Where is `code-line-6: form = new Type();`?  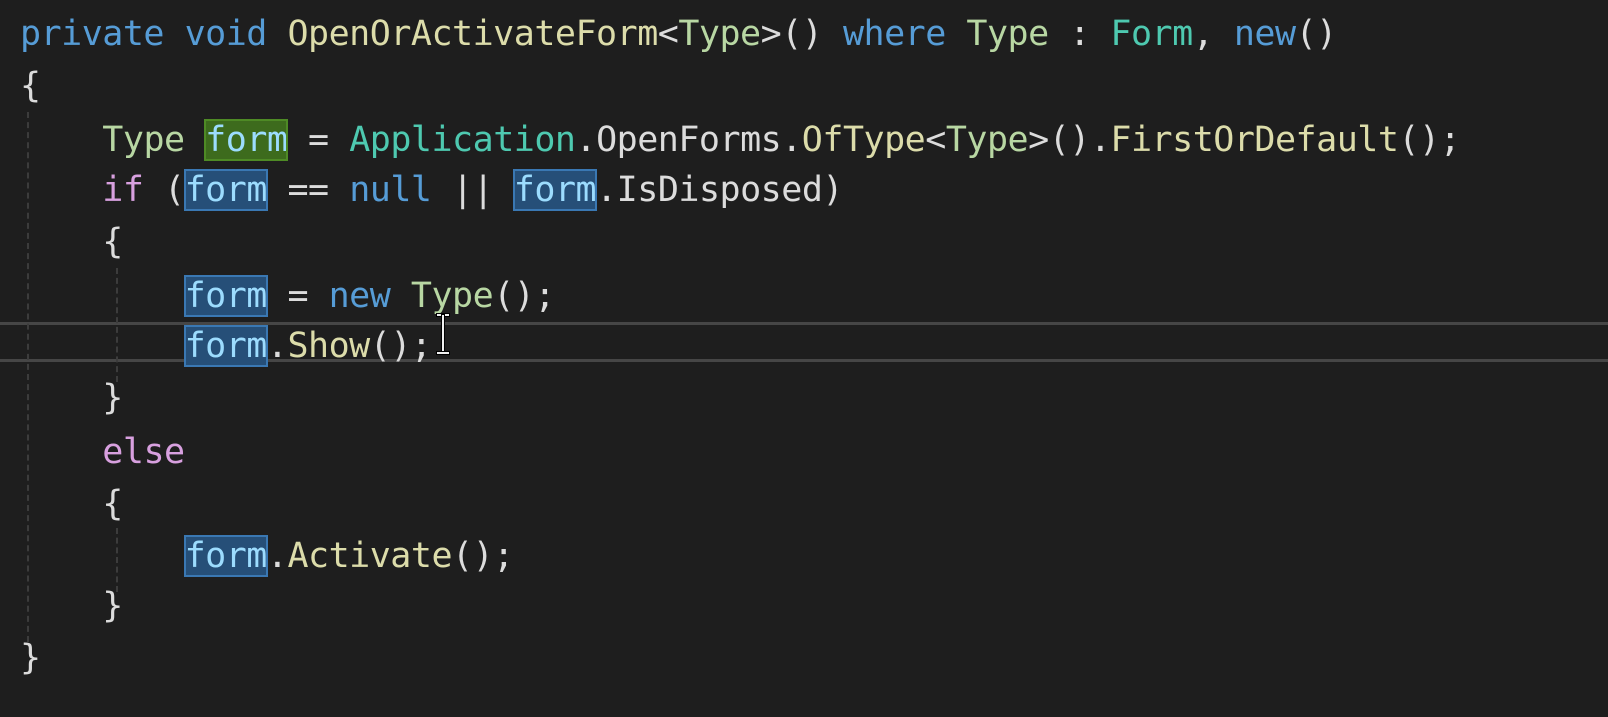
code-line-6: form = new Type(); is located at coordinates (287, 296).